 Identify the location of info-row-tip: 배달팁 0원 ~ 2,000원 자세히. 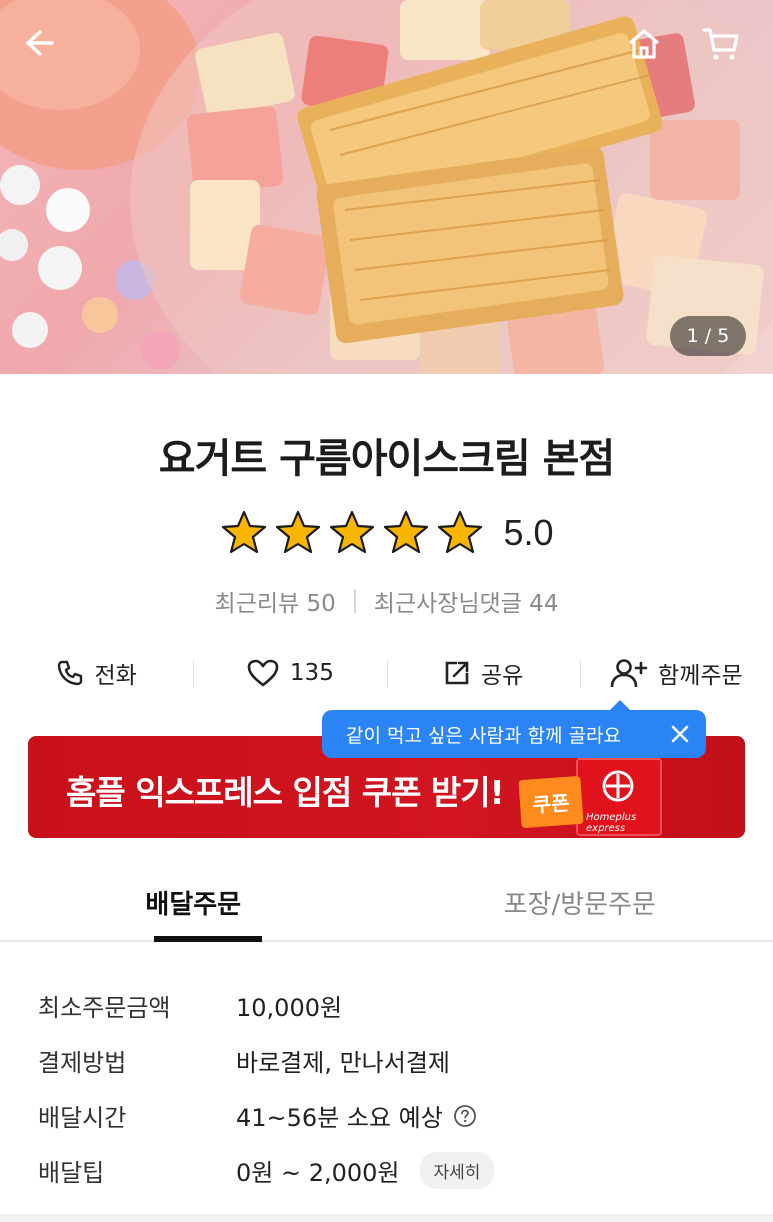
(388, 1170).